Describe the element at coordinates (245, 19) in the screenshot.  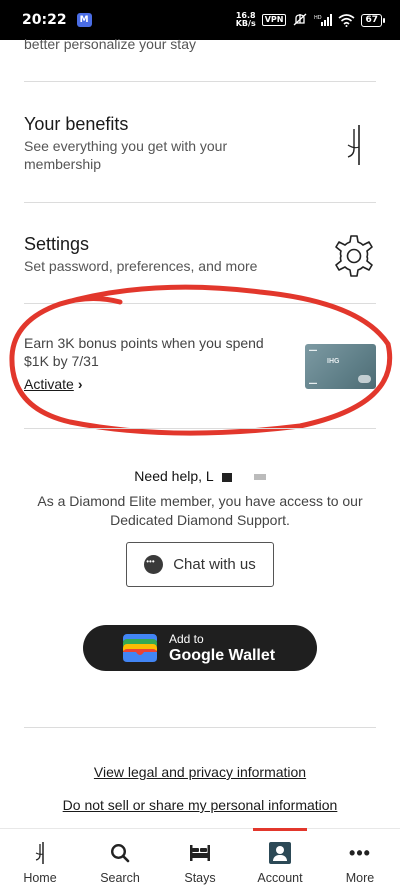
I see `network-speed: 16.8 KB/s` at that location.